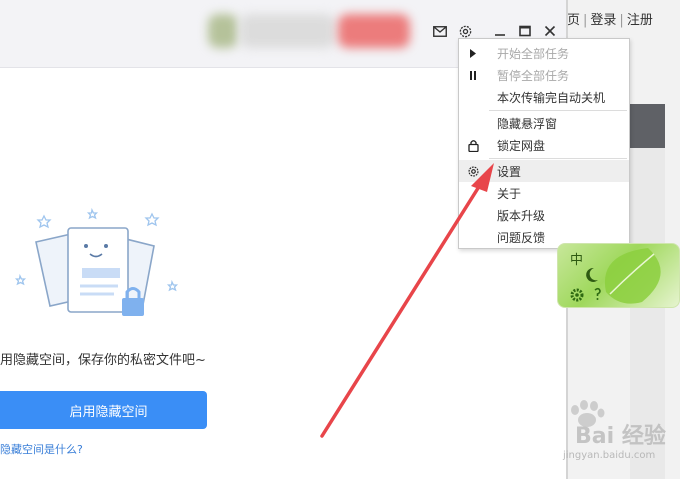 This screenshot has width=680, height=479. What do you see at coordinates (103, 360) in the screenshot?
I see `hidden-space-description: 用隐藏空间，保存你的私密文件吧~` at bounding box center [103, 360].